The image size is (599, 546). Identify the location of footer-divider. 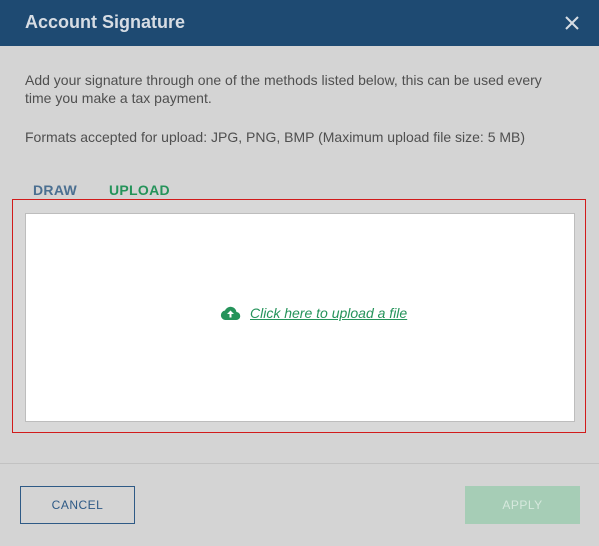
(299, 463).